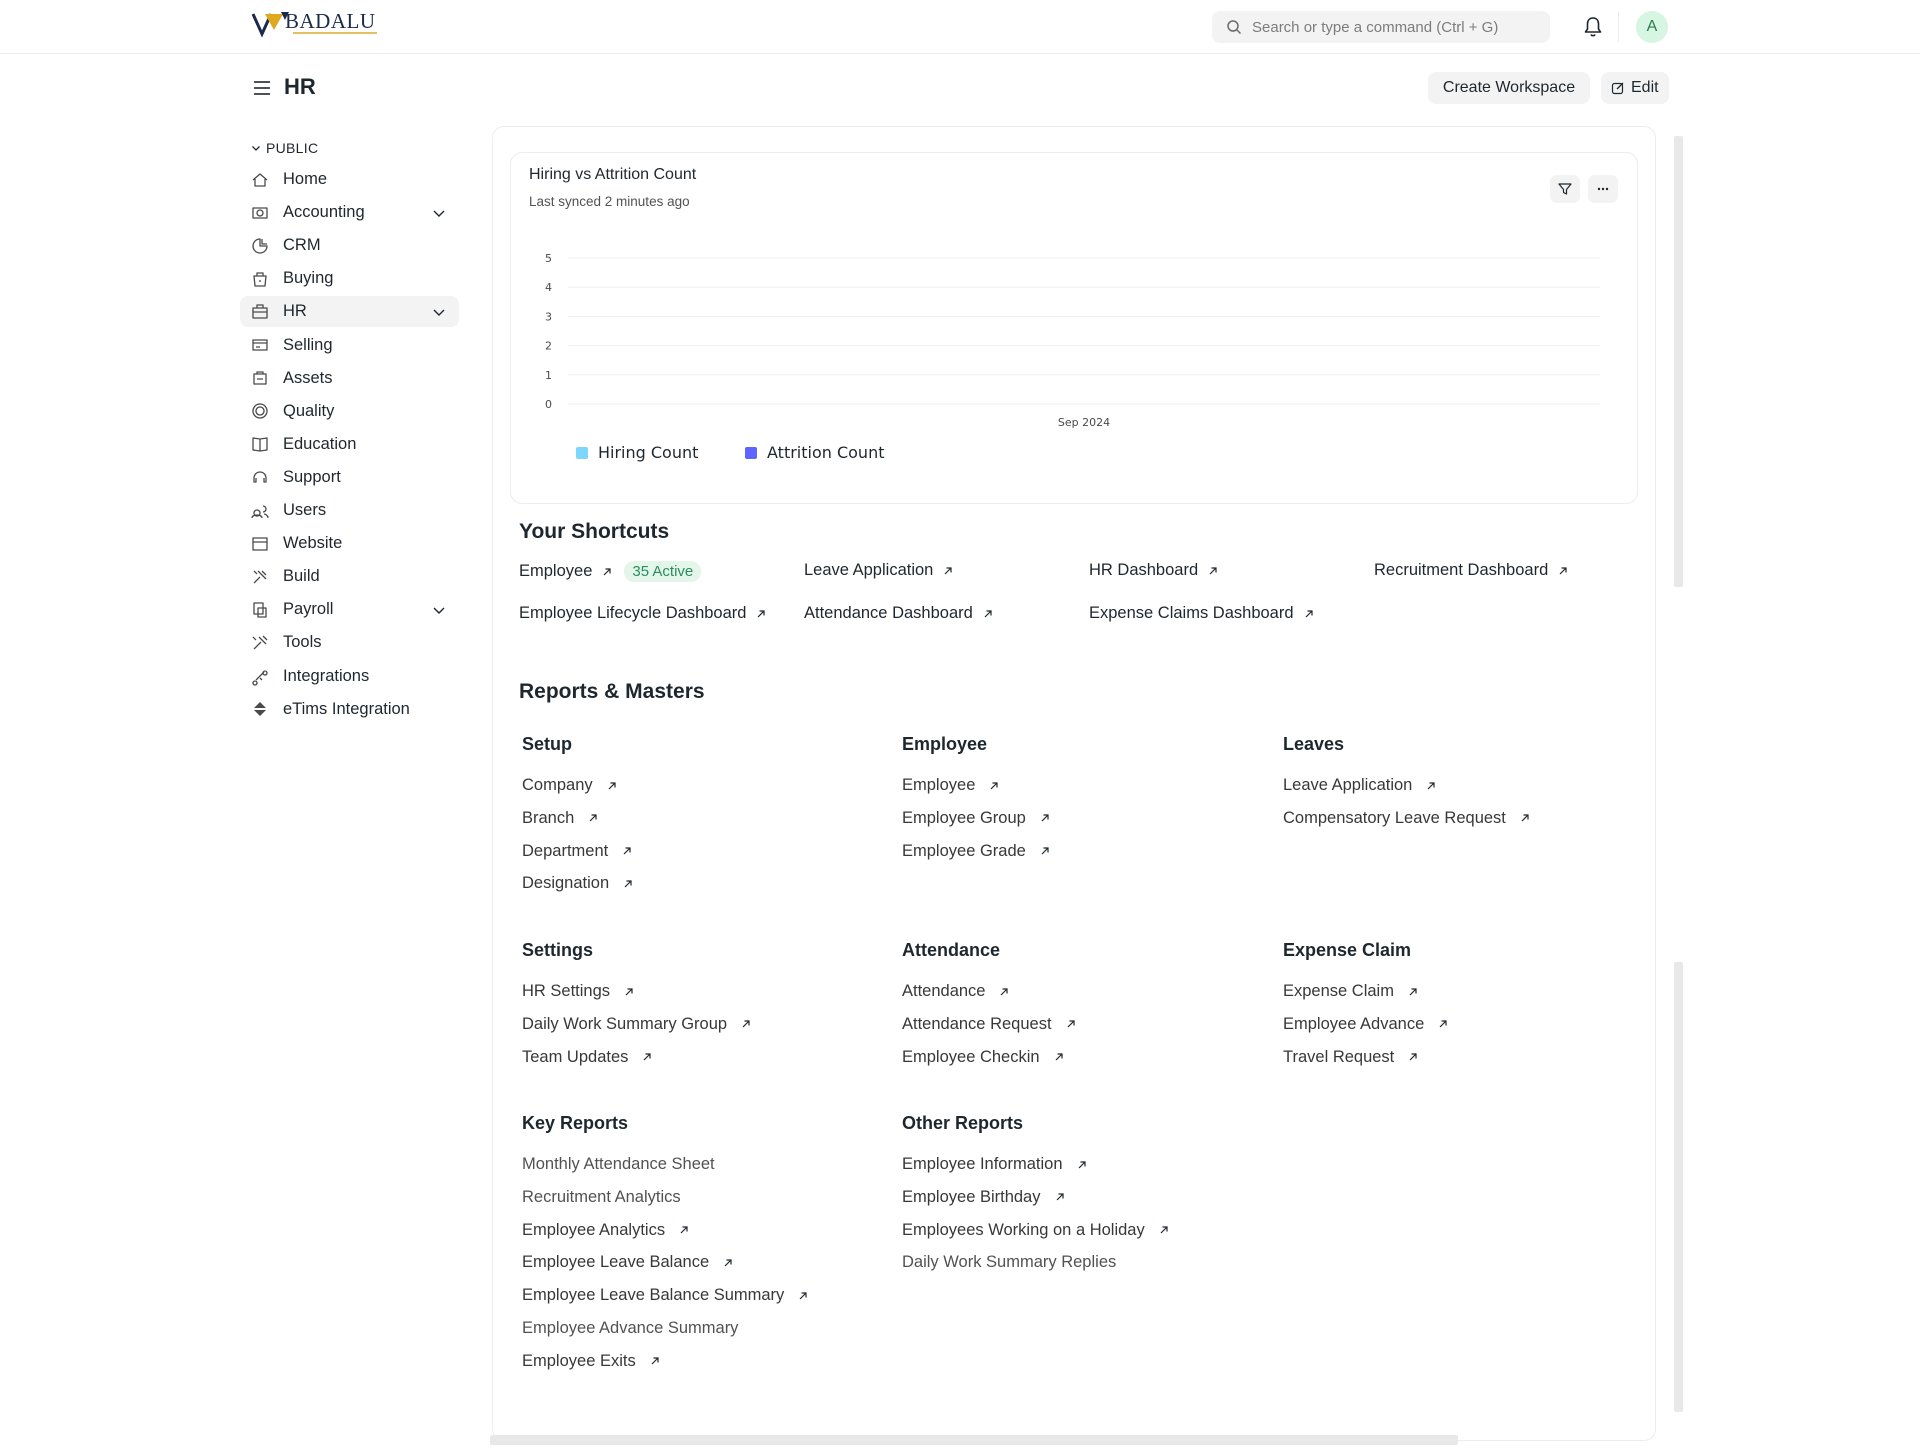  What do you see at coordinates (561, 818) in the screenshot?
I see `report-link: Branch` at bounding box center [561, 818].